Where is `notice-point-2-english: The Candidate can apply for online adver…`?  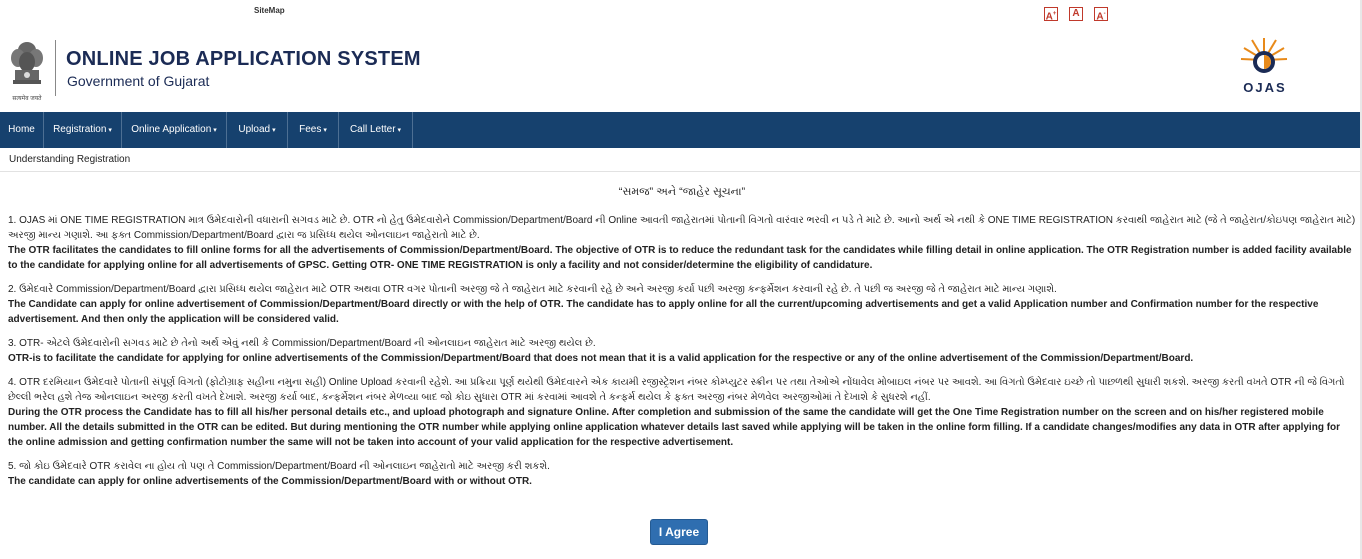
notice-point-2-english: The Candidate can apply for online adver… is located at coordinates (663, 312).